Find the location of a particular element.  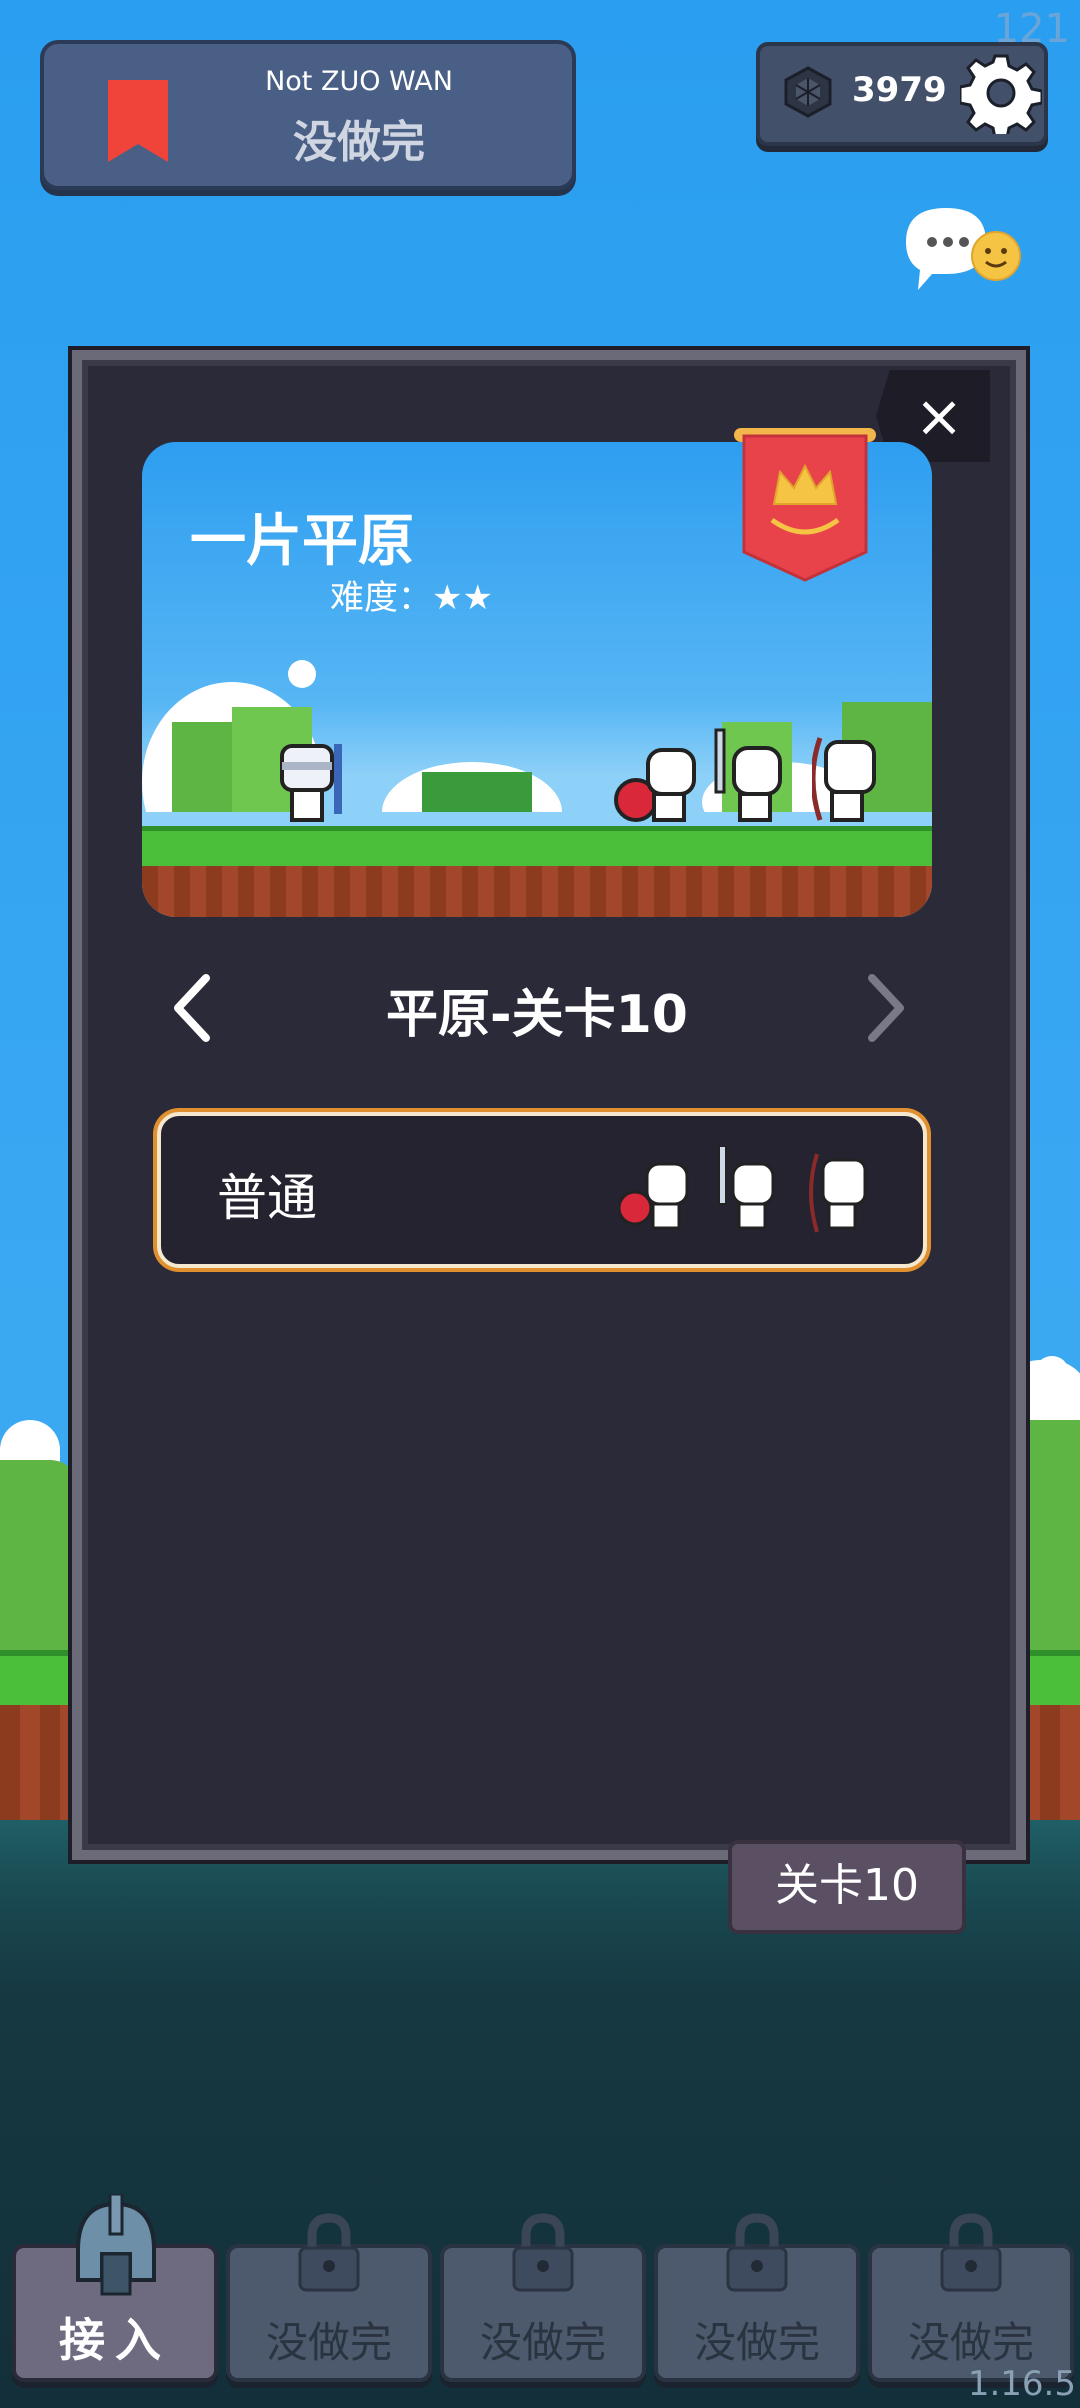

save-title-card: Not ZUO WAN 没做完 is located at coordinates (308, 115).